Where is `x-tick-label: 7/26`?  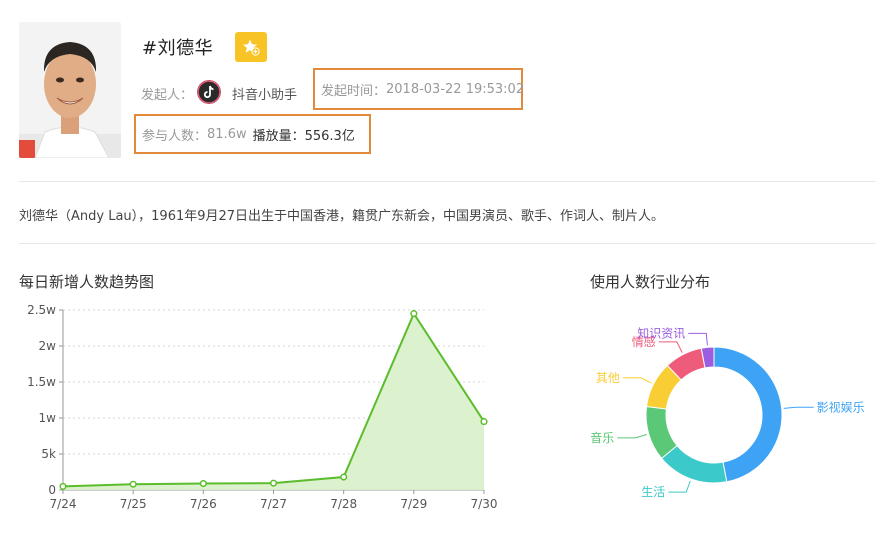 x-tick-label: 7/26 is located at coordinates (203, 504).